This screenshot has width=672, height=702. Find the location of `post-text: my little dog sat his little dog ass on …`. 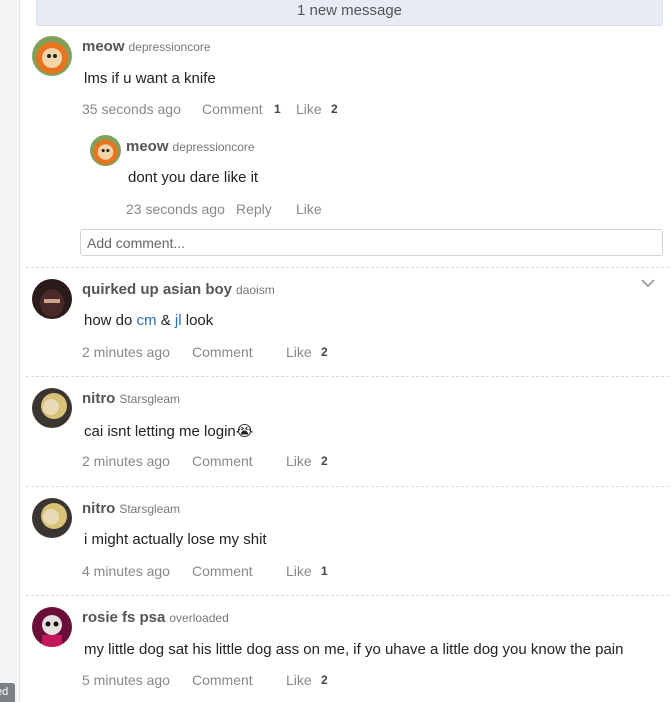

post-text: my little dog sat his little dog ass on … is located at coordinates (354, 649).